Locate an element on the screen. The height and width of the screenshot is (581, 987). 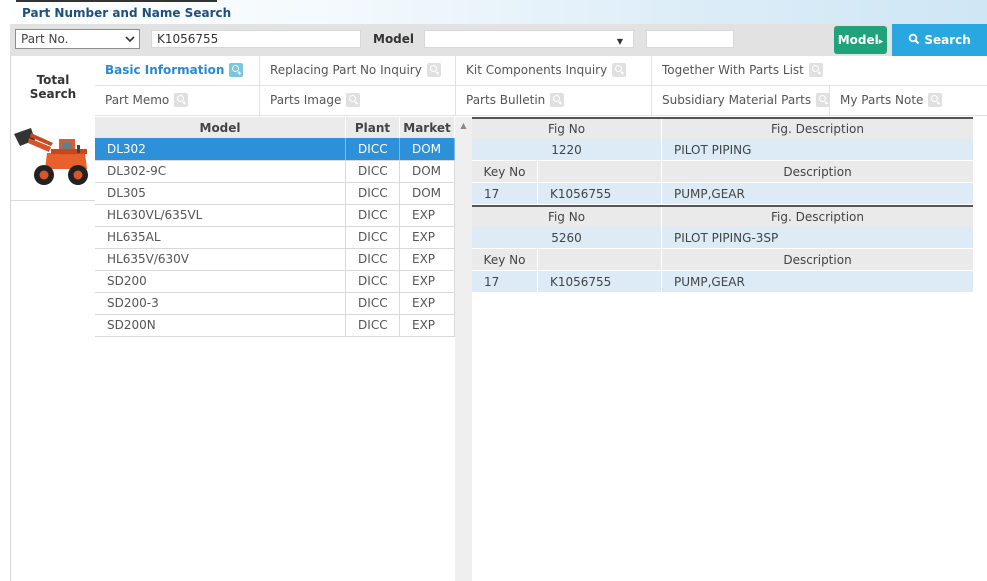
model-button-label: Model is located at coordinates (858, 40).